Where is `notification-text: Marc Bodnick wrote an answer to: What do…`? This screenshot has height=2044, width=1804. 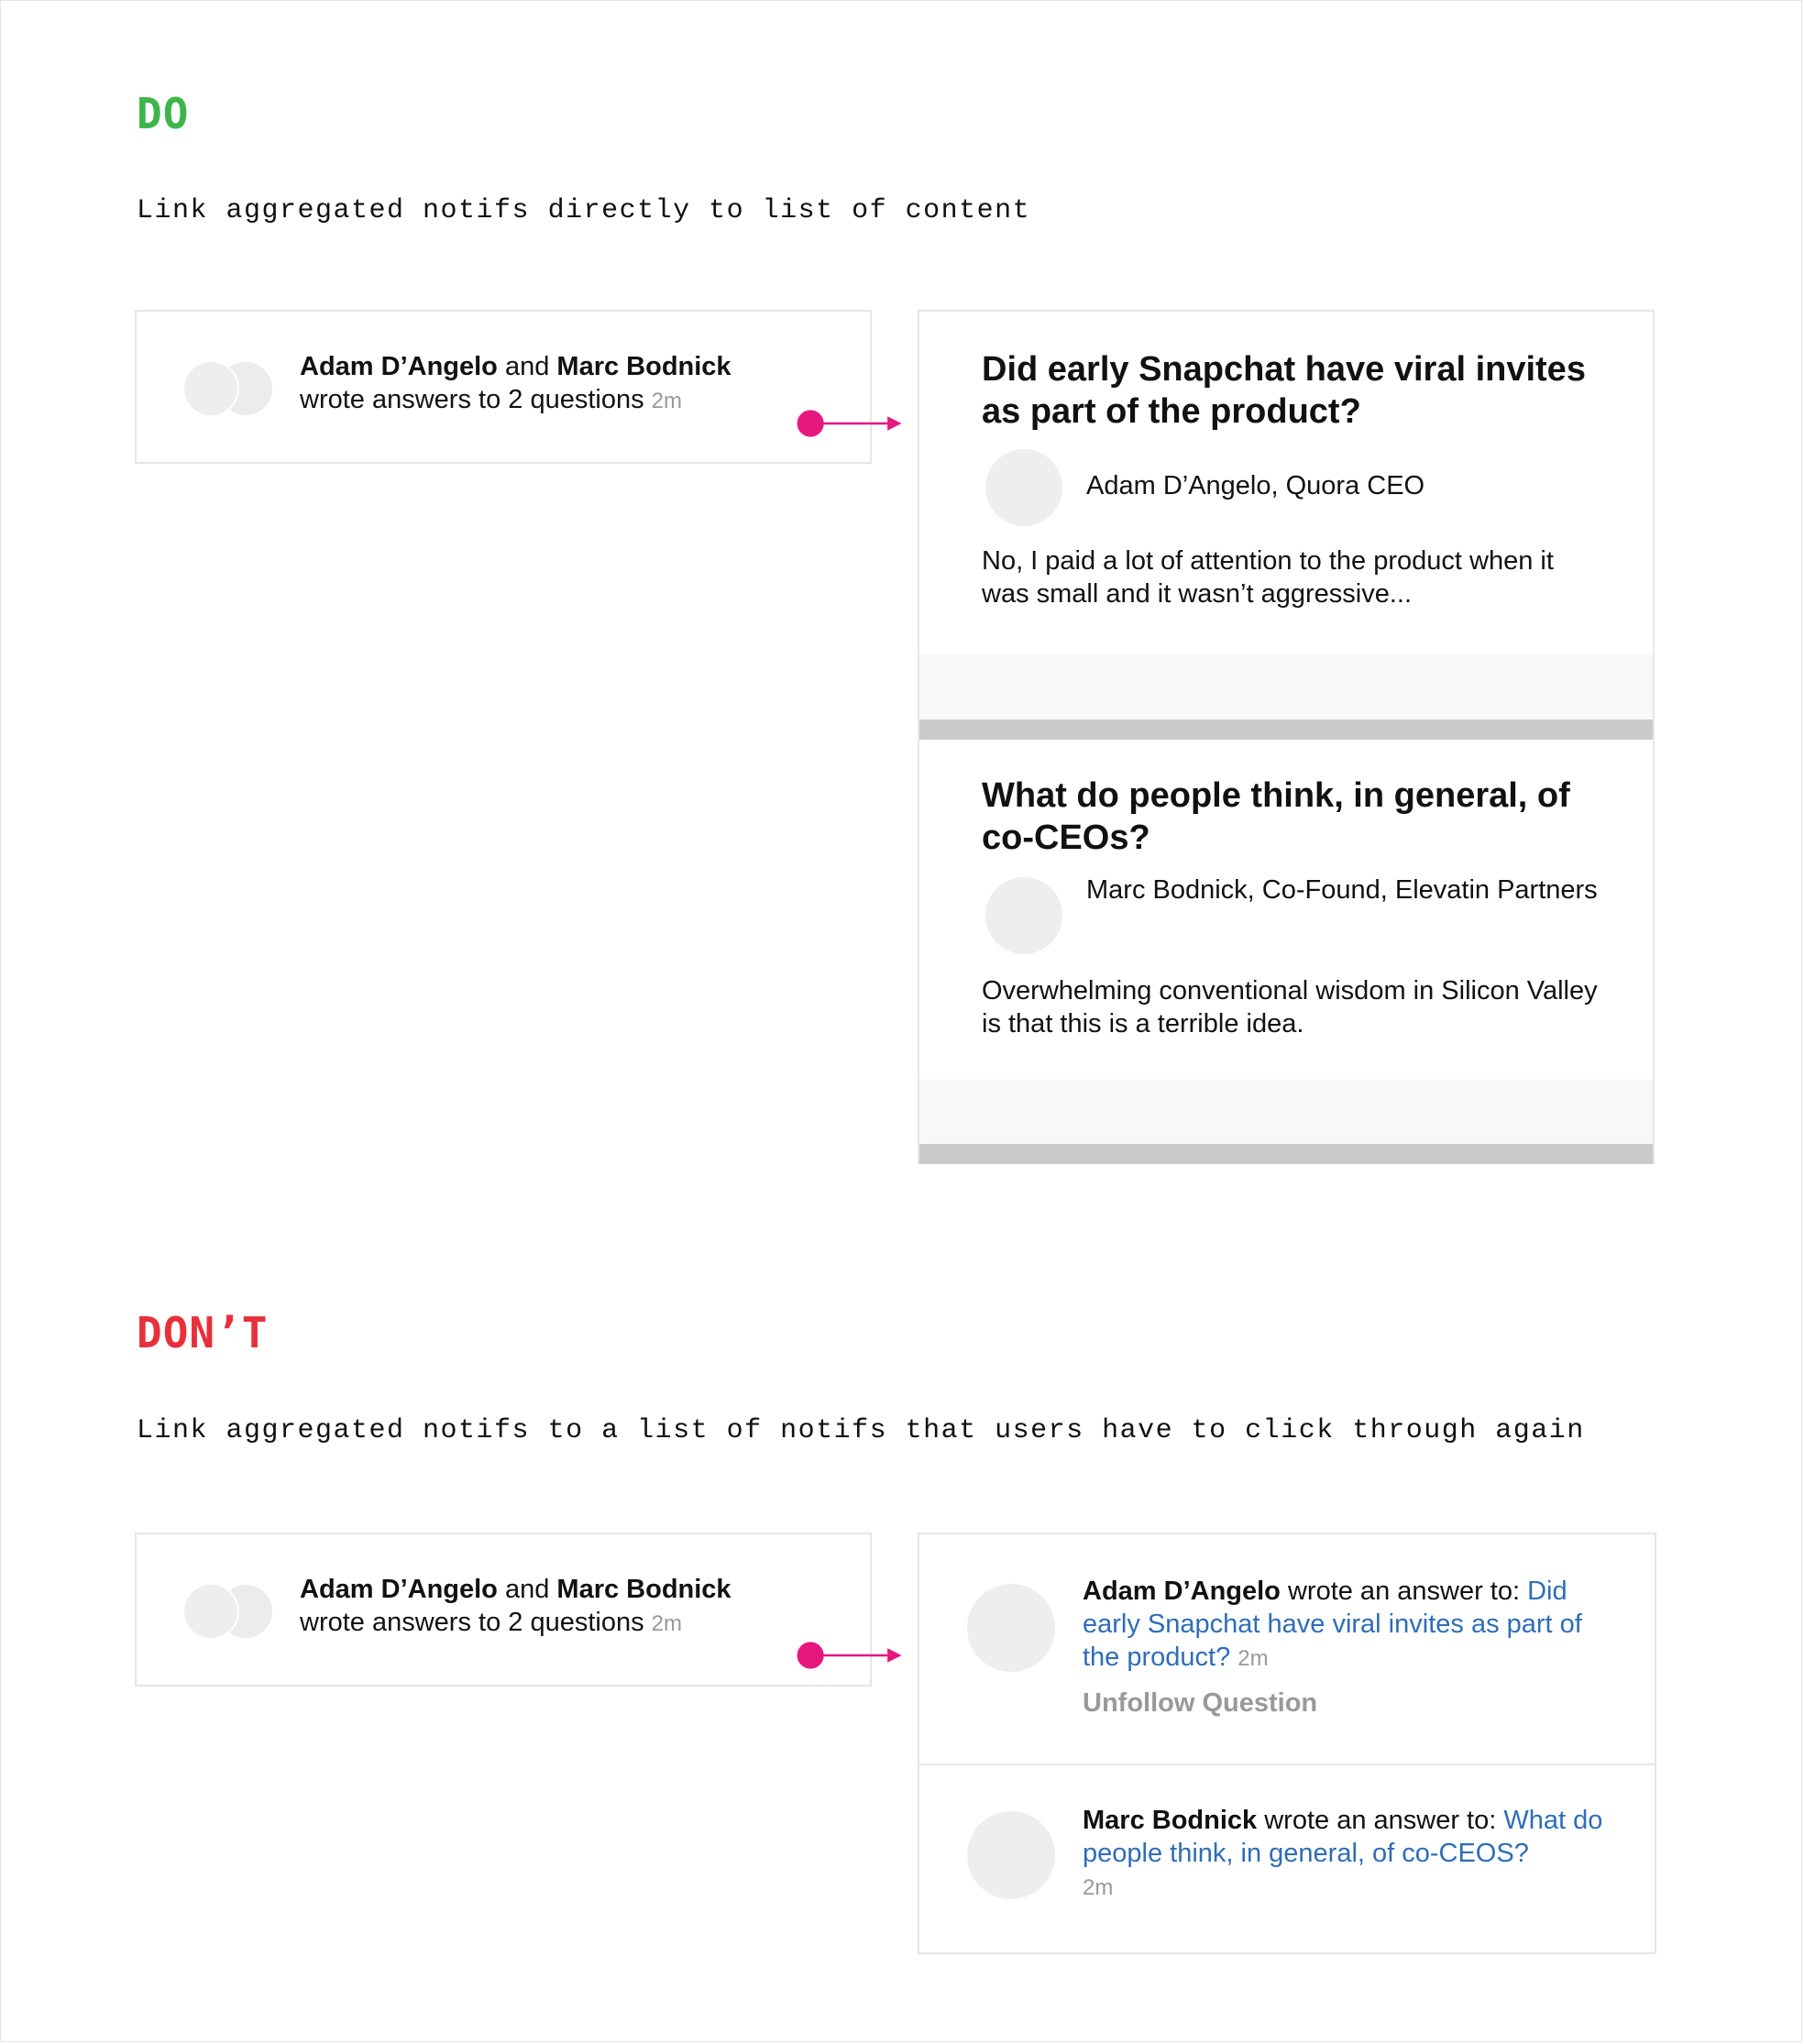
notification-text: Marc Bodnick wrote an answer to: What do… is located at coordinates (1353, 1855).